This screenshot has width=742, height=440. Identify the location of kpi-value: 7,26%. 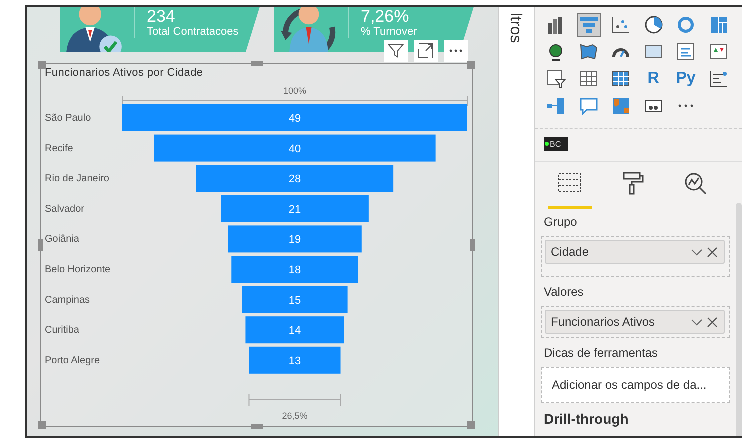
(385, 17).